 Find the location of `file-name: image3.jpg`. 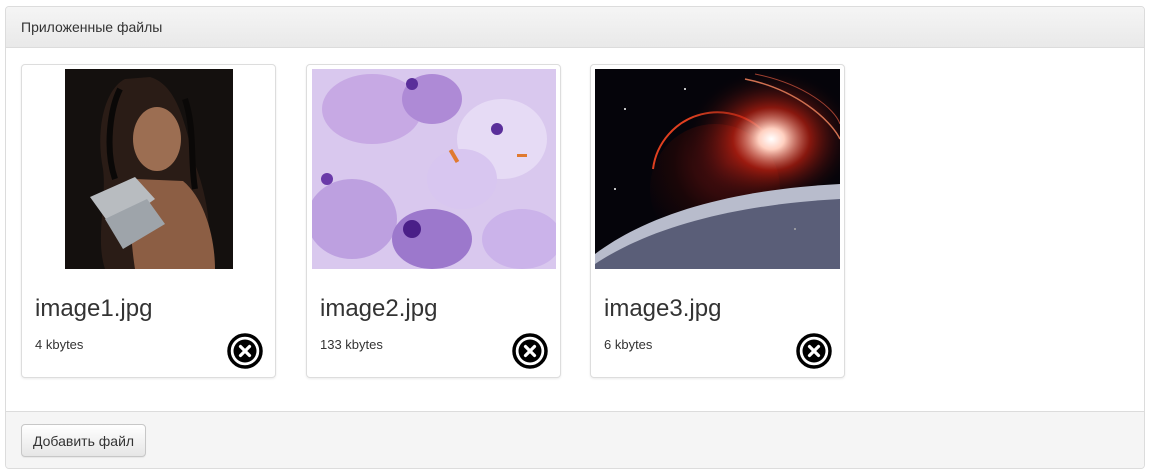

file-name: image3.jpg is located at coordinates (663, 308).